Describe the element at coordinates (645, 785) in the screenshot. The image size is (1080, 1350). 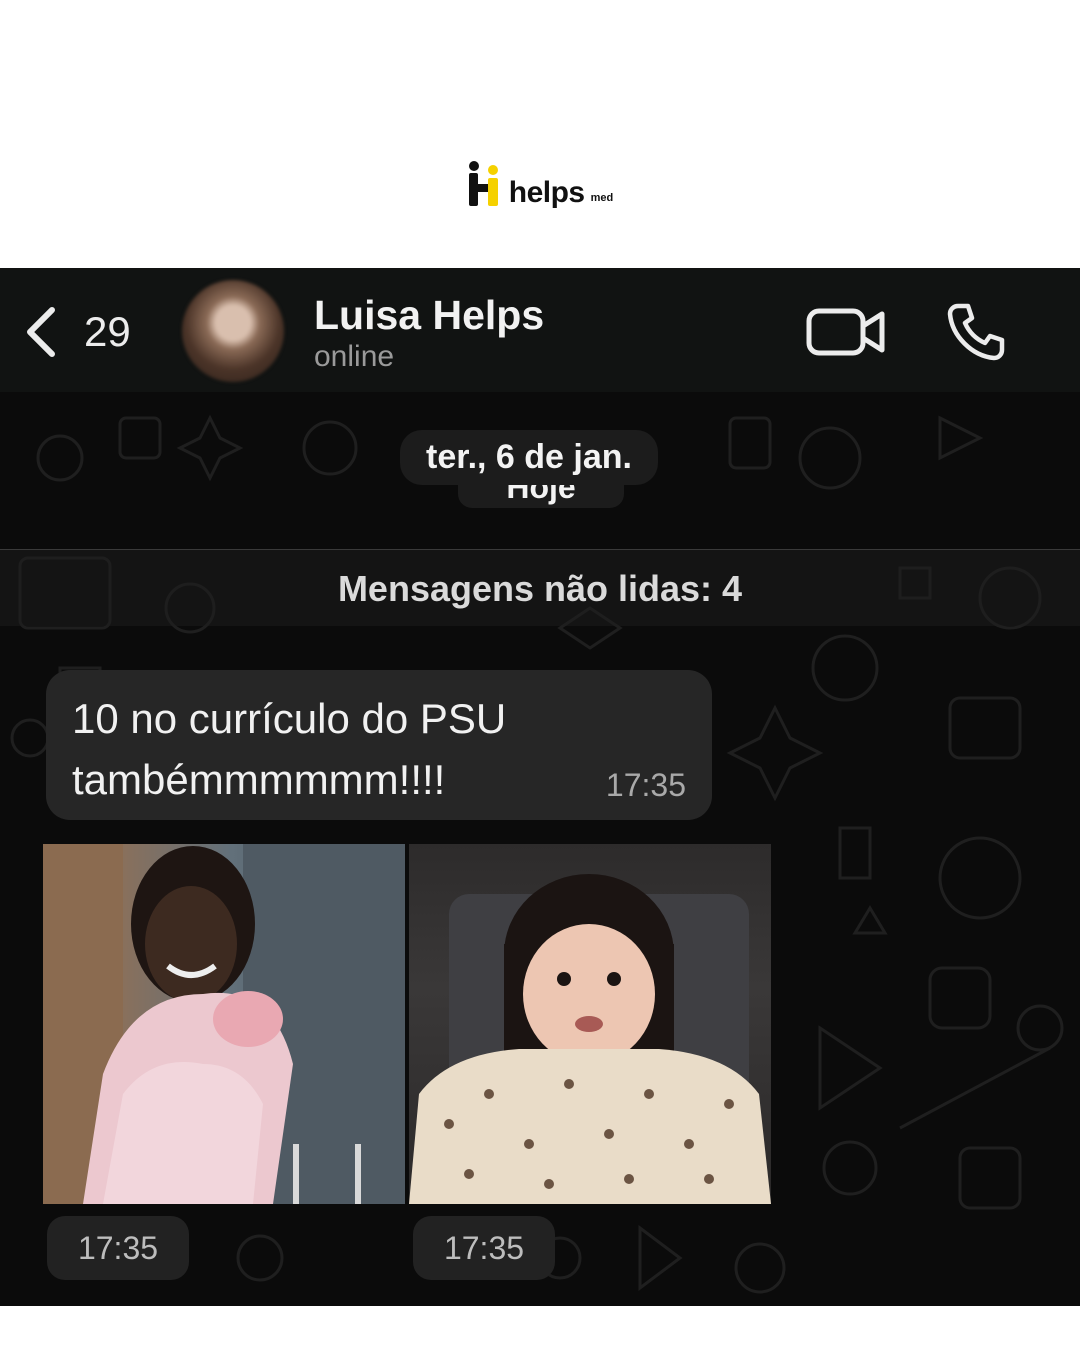
I see `message-time: 17:35` at that location.